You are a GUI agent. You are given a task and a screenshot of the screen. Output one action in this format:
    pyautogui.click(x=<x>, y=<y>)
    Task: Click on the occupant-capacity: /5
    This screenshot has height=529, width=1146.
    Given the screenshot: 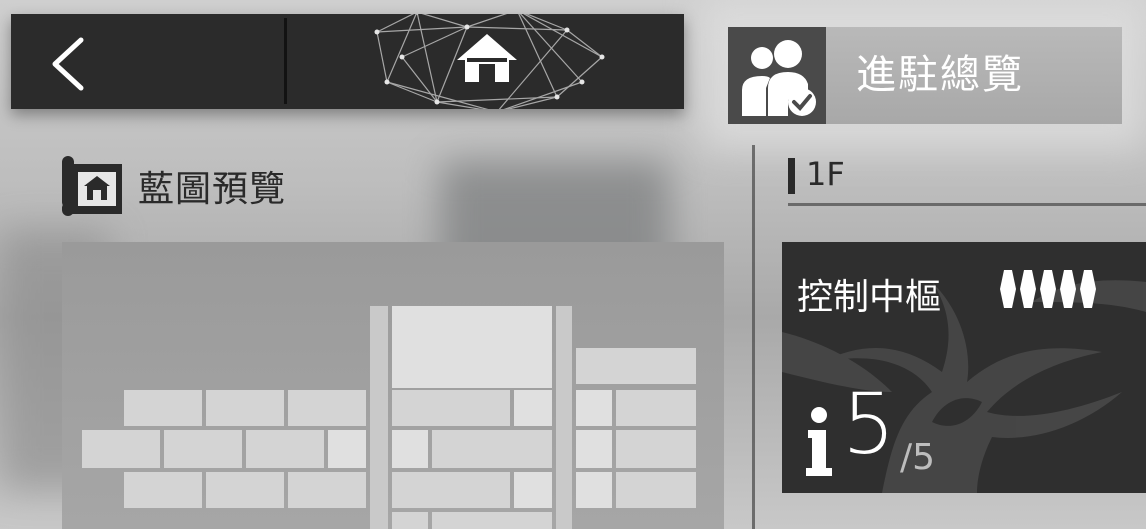 What is the action you would take?
    pyautogui.click(x=918, y=457)
    